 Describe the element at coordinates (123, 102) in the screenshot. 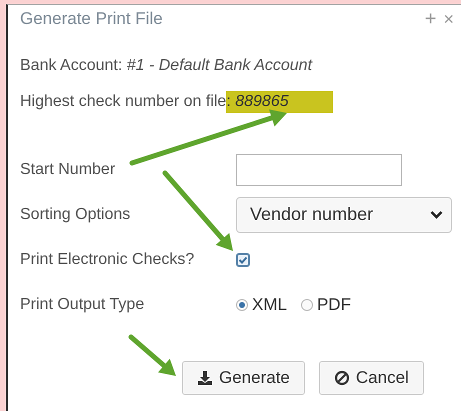

I see `highest-check-label: Highest check number on file` at that location.